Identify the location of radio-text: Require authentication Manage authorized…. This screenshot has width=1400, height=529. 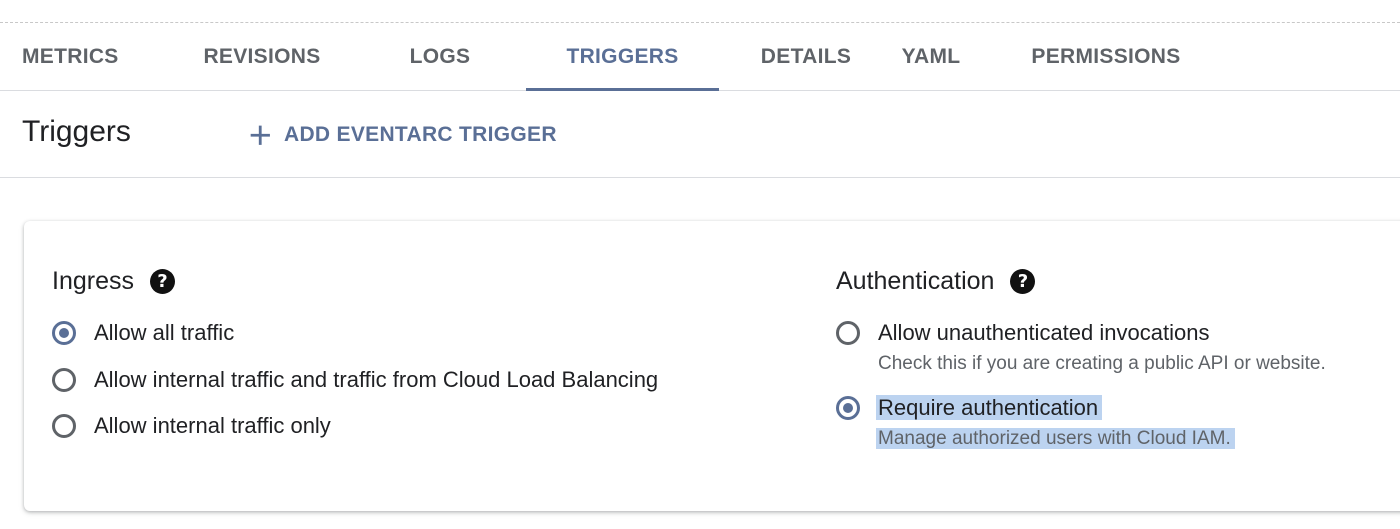
(1055, 423).